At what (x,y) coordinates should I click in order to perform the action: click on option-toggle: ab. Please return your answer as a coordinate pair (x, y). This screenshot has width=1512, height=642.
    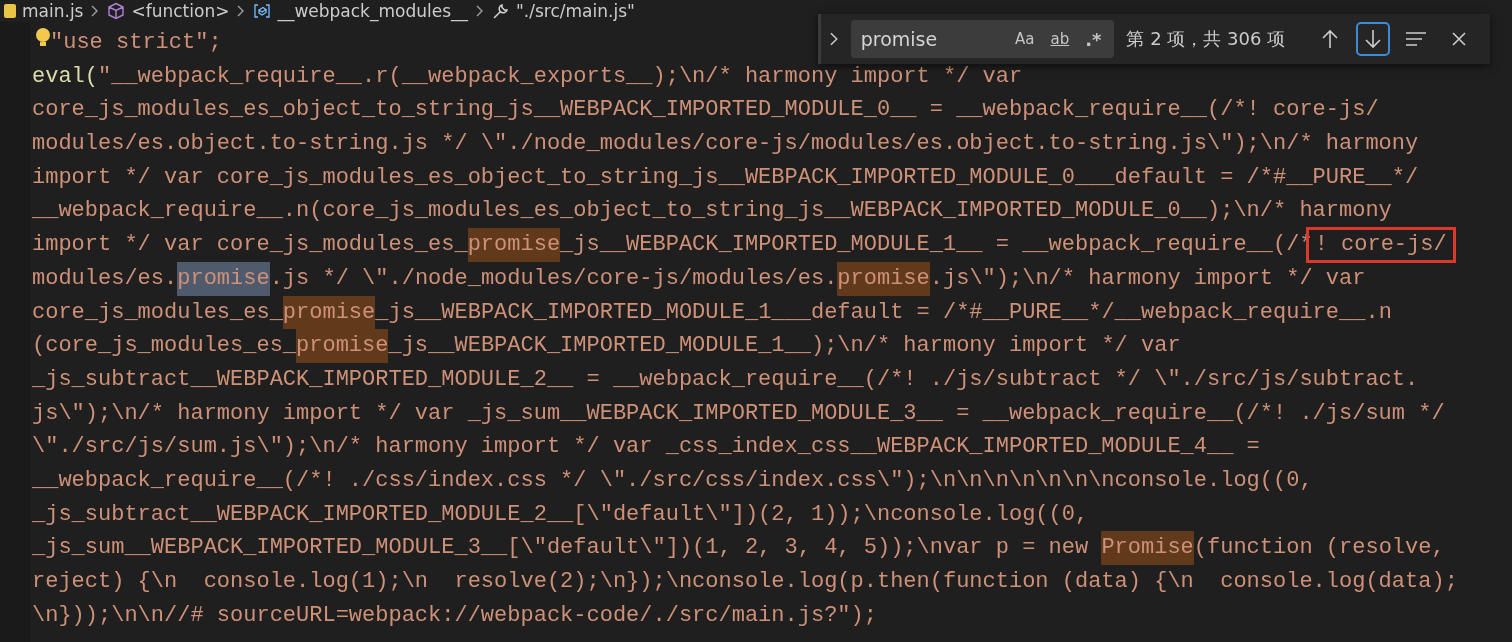
    Looking at the image, I should click on (1060, 39).